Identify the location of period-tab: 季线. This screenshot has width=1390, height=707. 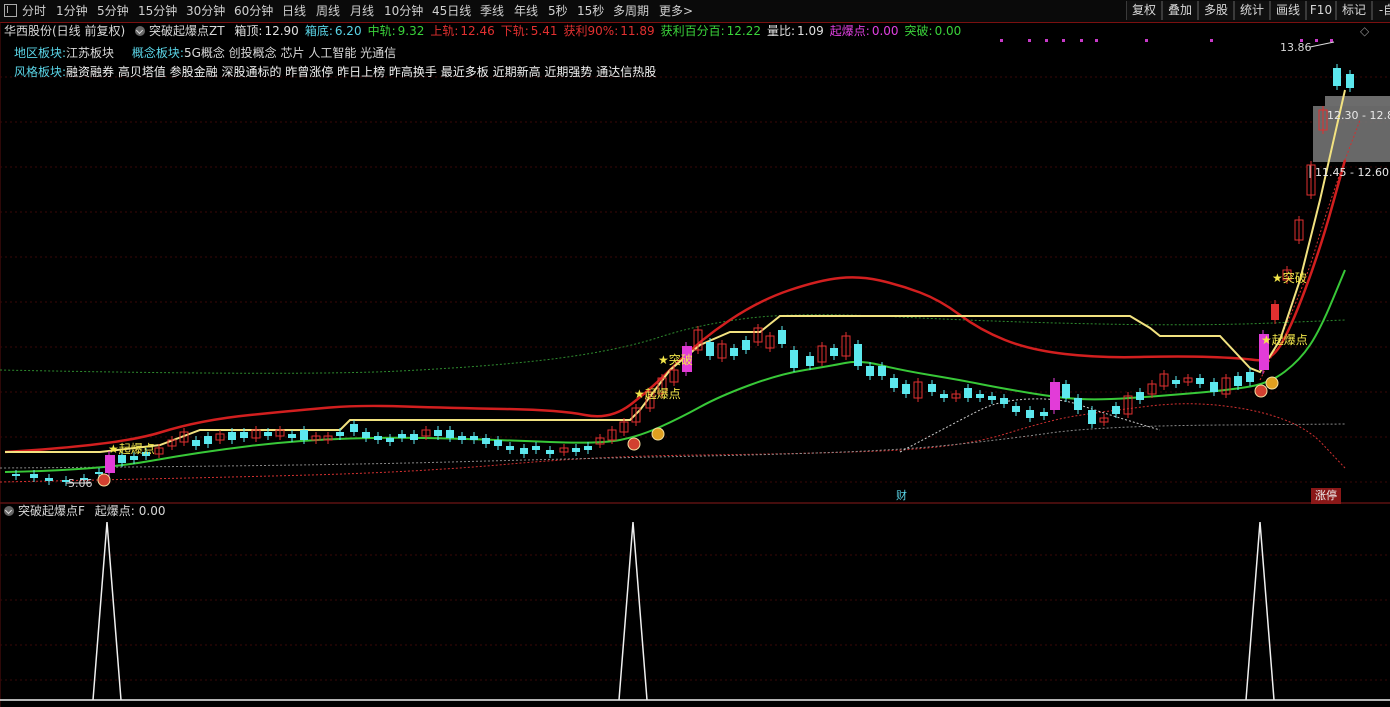
(492, 11).